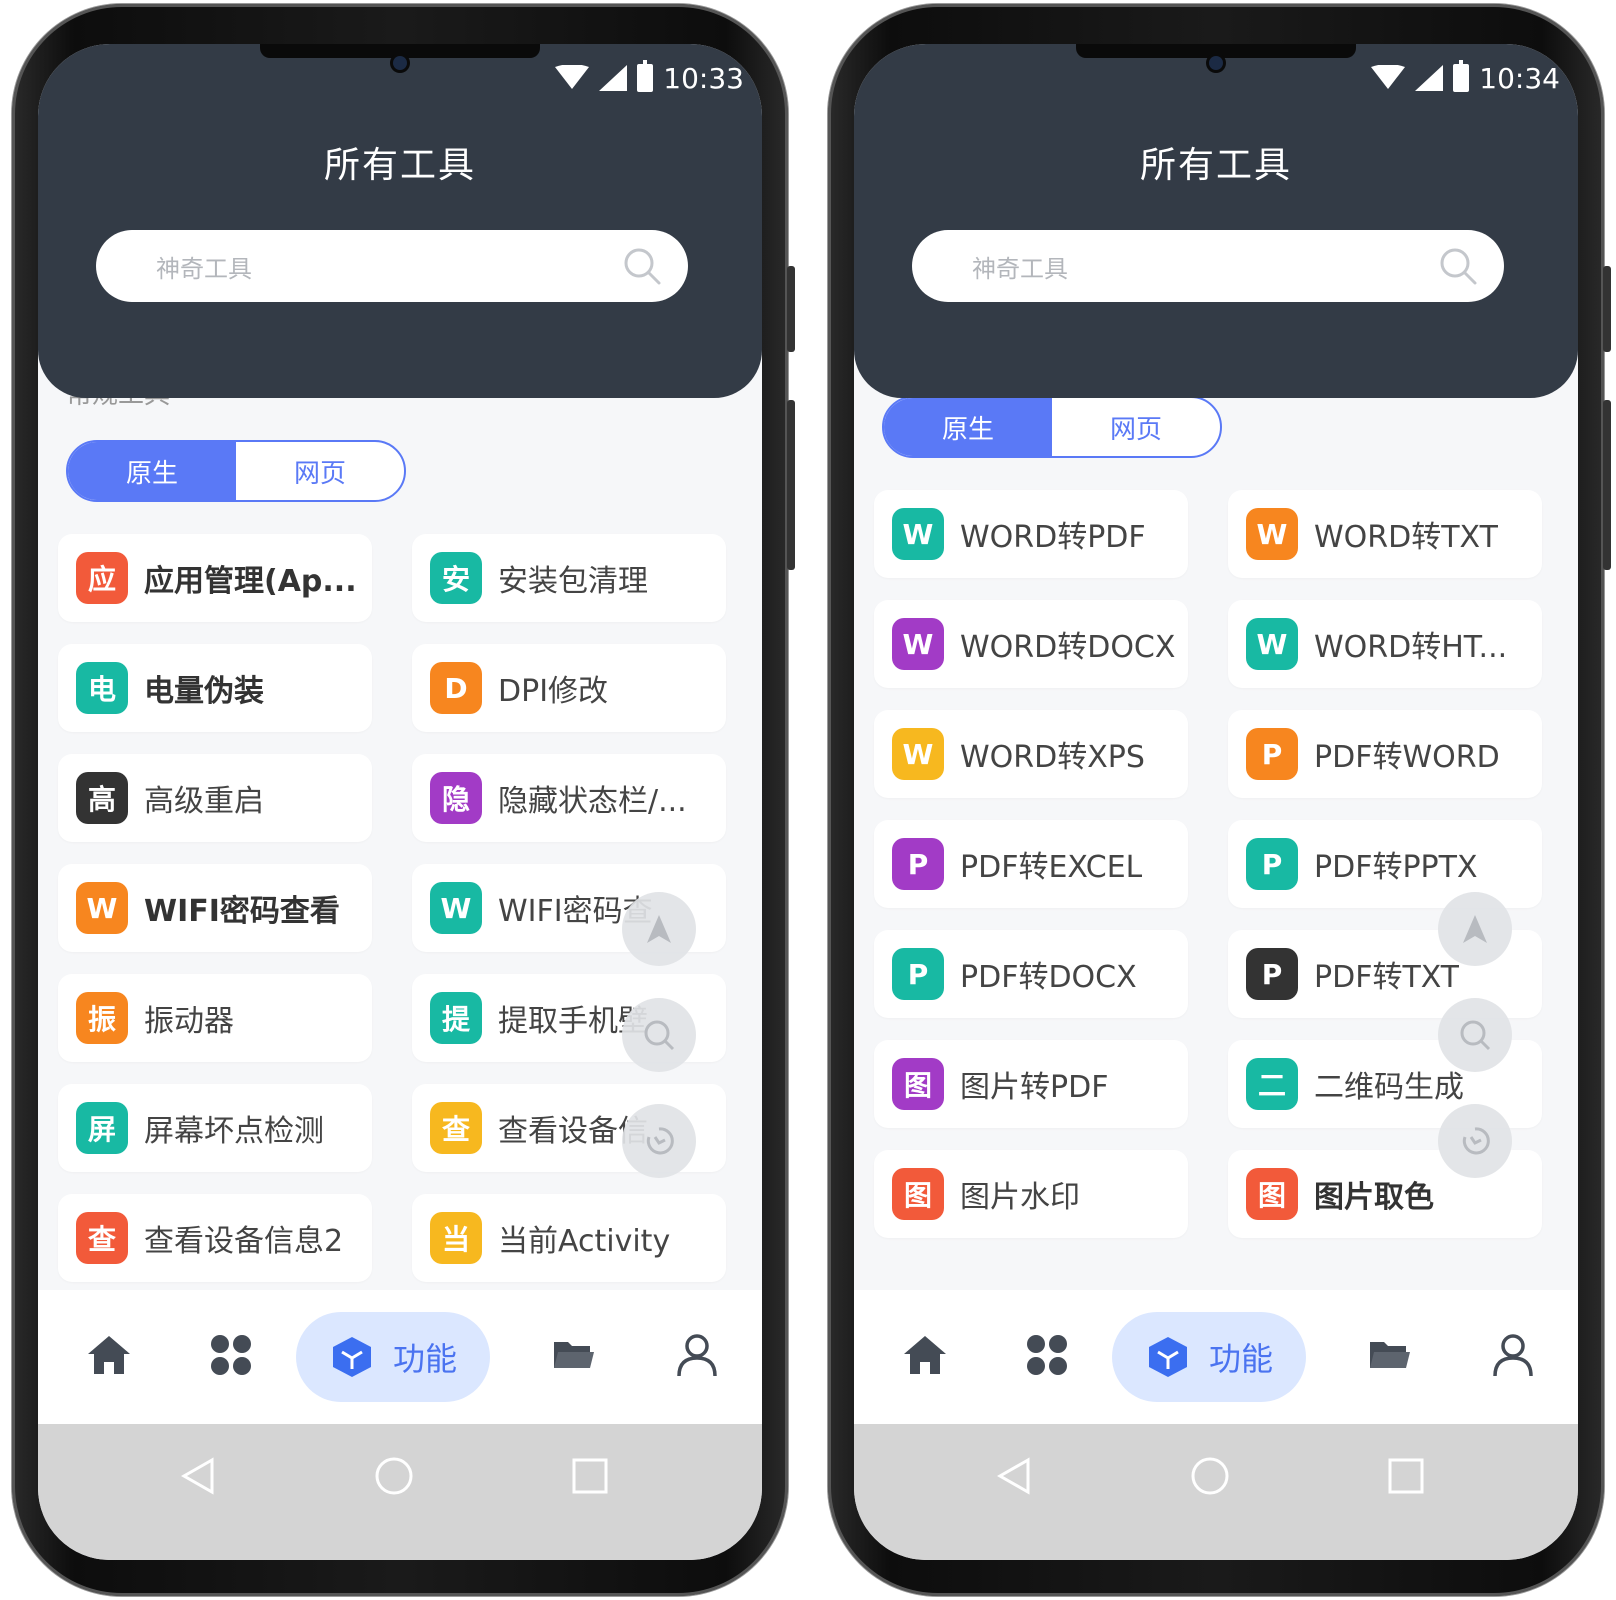  Describe the element at coordinates (553, 691) in the screenshot. I see `tool-label: DPI修改` at that location.